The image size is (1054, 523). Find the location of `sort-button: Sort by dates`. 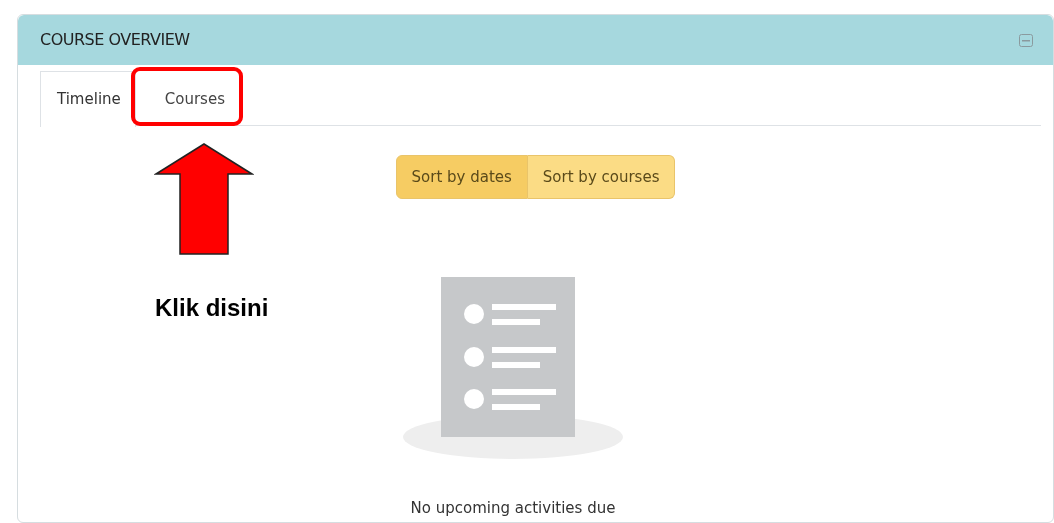

sort-button: Sort by dates is located at coordinates (461, 177).